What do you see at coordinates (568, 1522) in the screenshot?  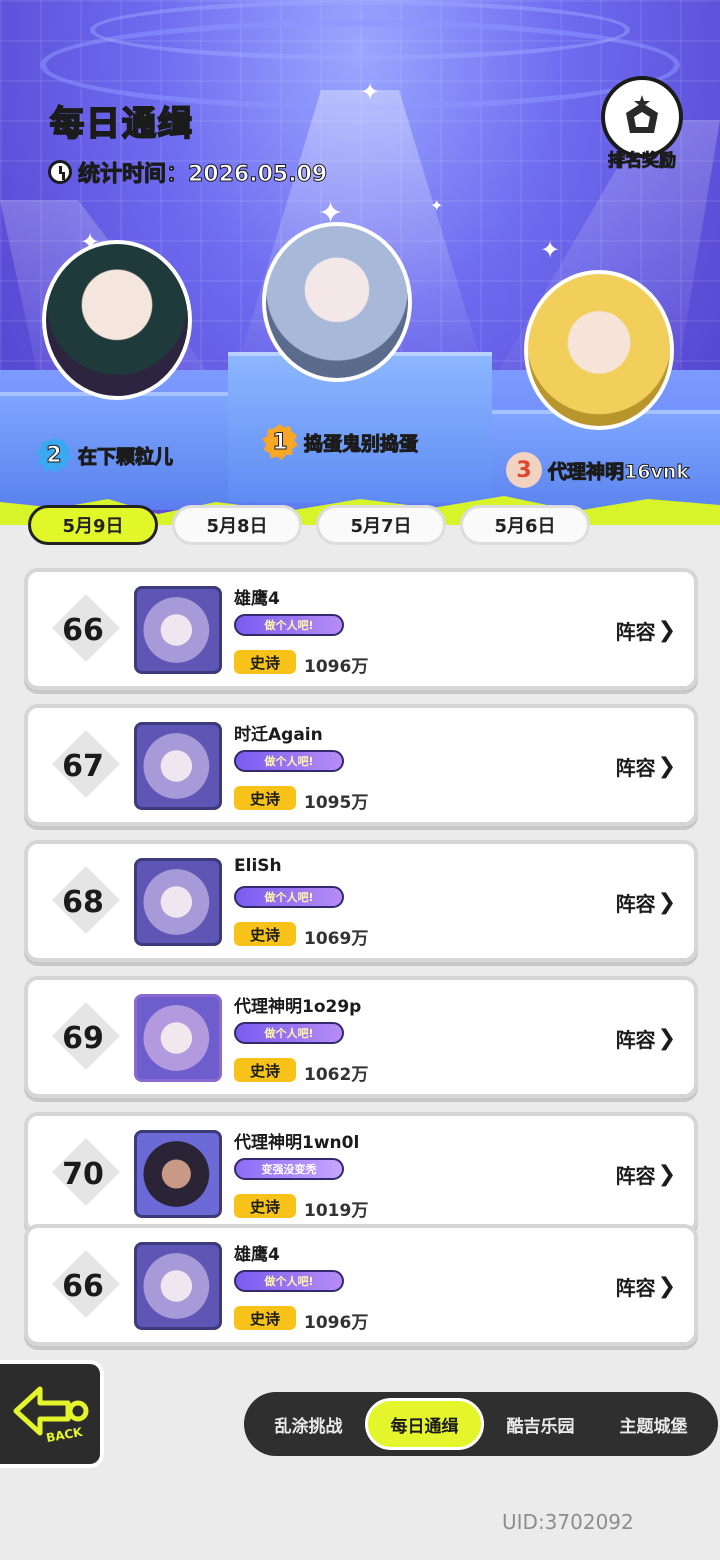 I see `uid-label: UID:3702092` at bounding box center [568, 1522].